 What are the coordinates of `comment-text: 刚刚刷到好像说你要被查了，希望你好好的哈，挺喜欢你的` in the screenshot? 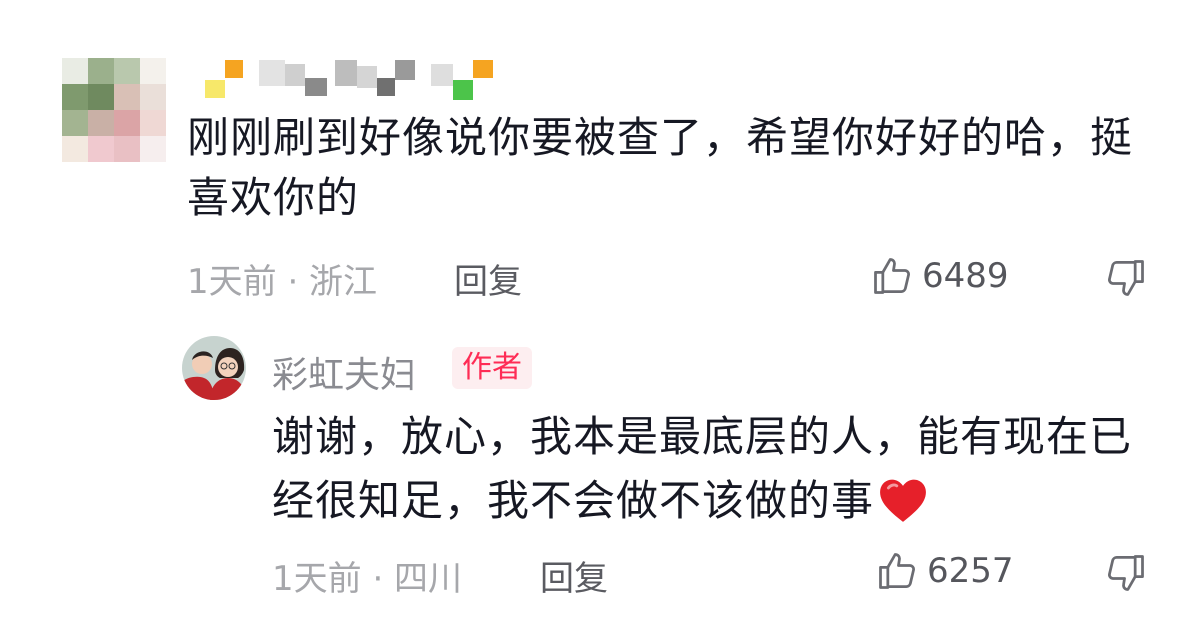 It's located at (660, 167).